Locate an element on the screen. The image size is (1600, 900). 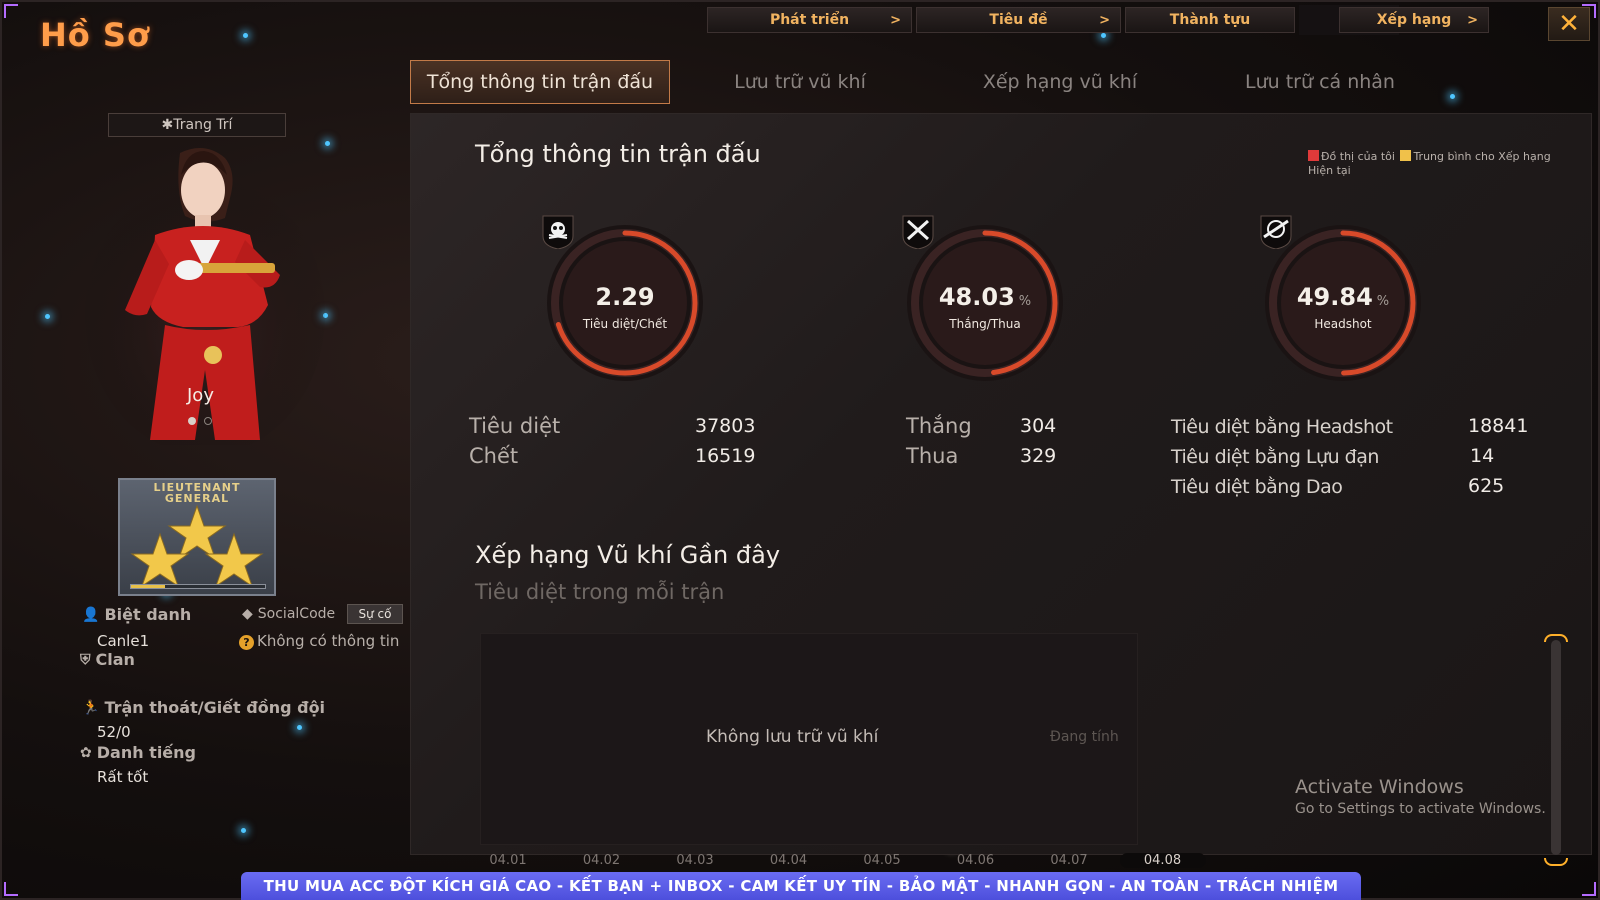
chart-empty-message: Không lưu trữ vũ khí is located at coordinates (792, 737).